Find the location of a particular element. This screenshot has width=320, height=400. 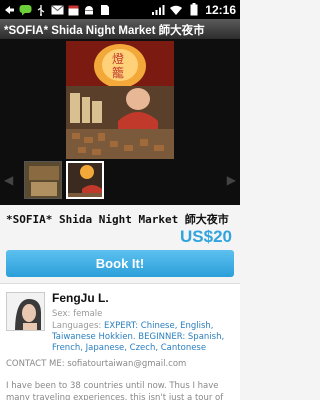

host-name: FengJu L. is located at coordinates (80, 298).